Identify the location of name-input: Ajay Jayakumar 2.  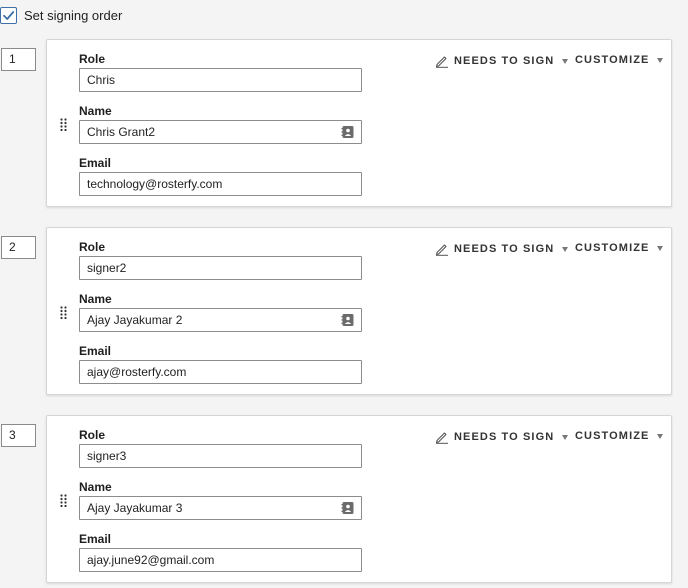
(220, 320).